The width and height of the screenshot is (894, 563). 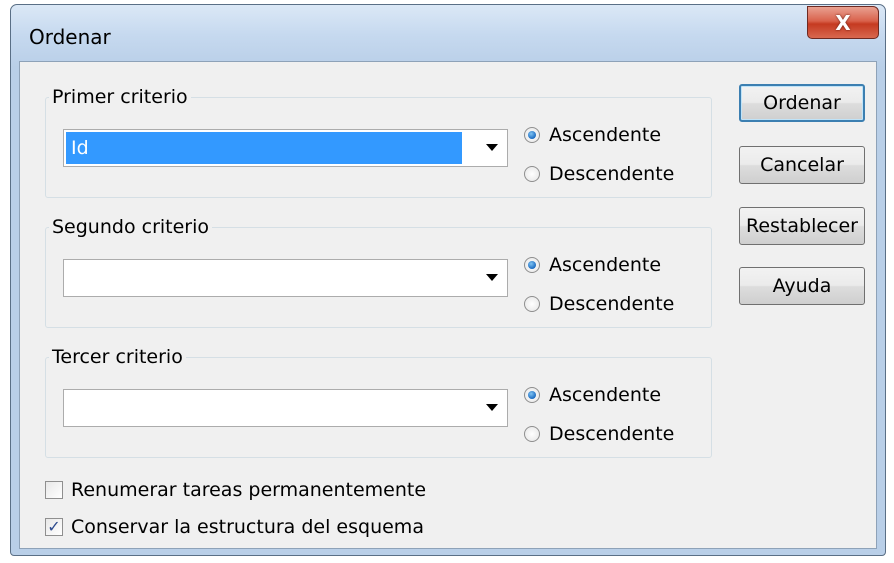 I want to click on tertiary-ascending-radio, so click(x=532, y=395).